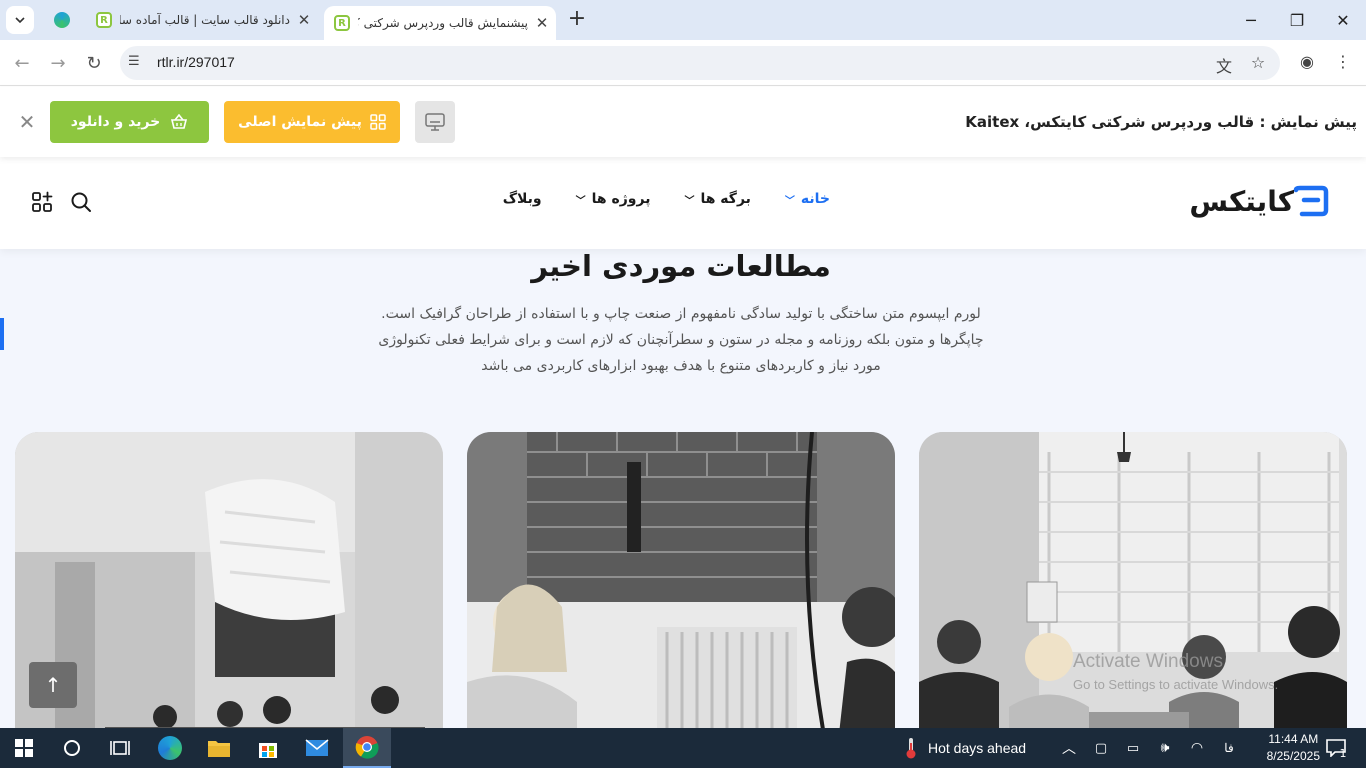  I want to click on device-toggle-button, so click(435, 122).